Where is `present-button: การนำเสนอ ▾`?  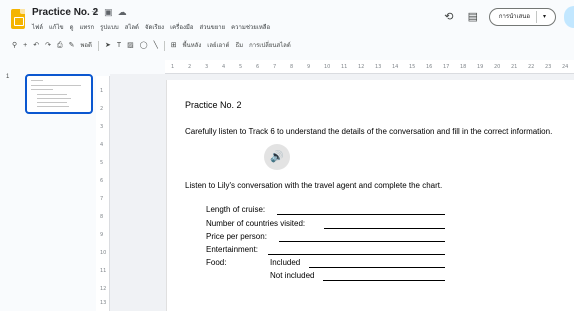 present-button: การนำเสนอ ▾ is located at coordinates (522, 17).